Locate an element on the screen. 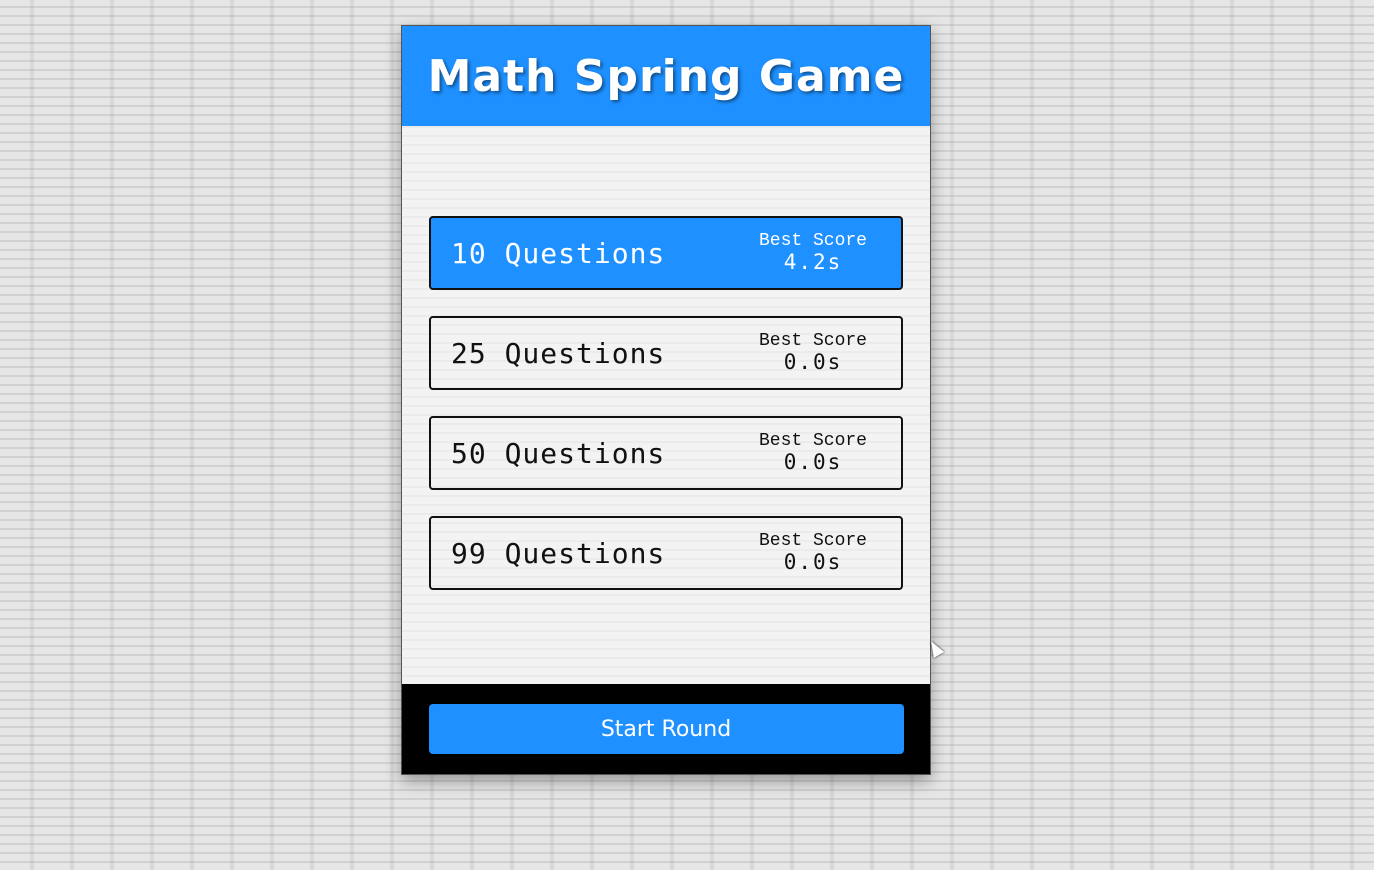 The height and width of the screenshot is (870, 1374). option-10-questions: 10 Questions Best Score 4.2s is located at coordinates (666, 253).